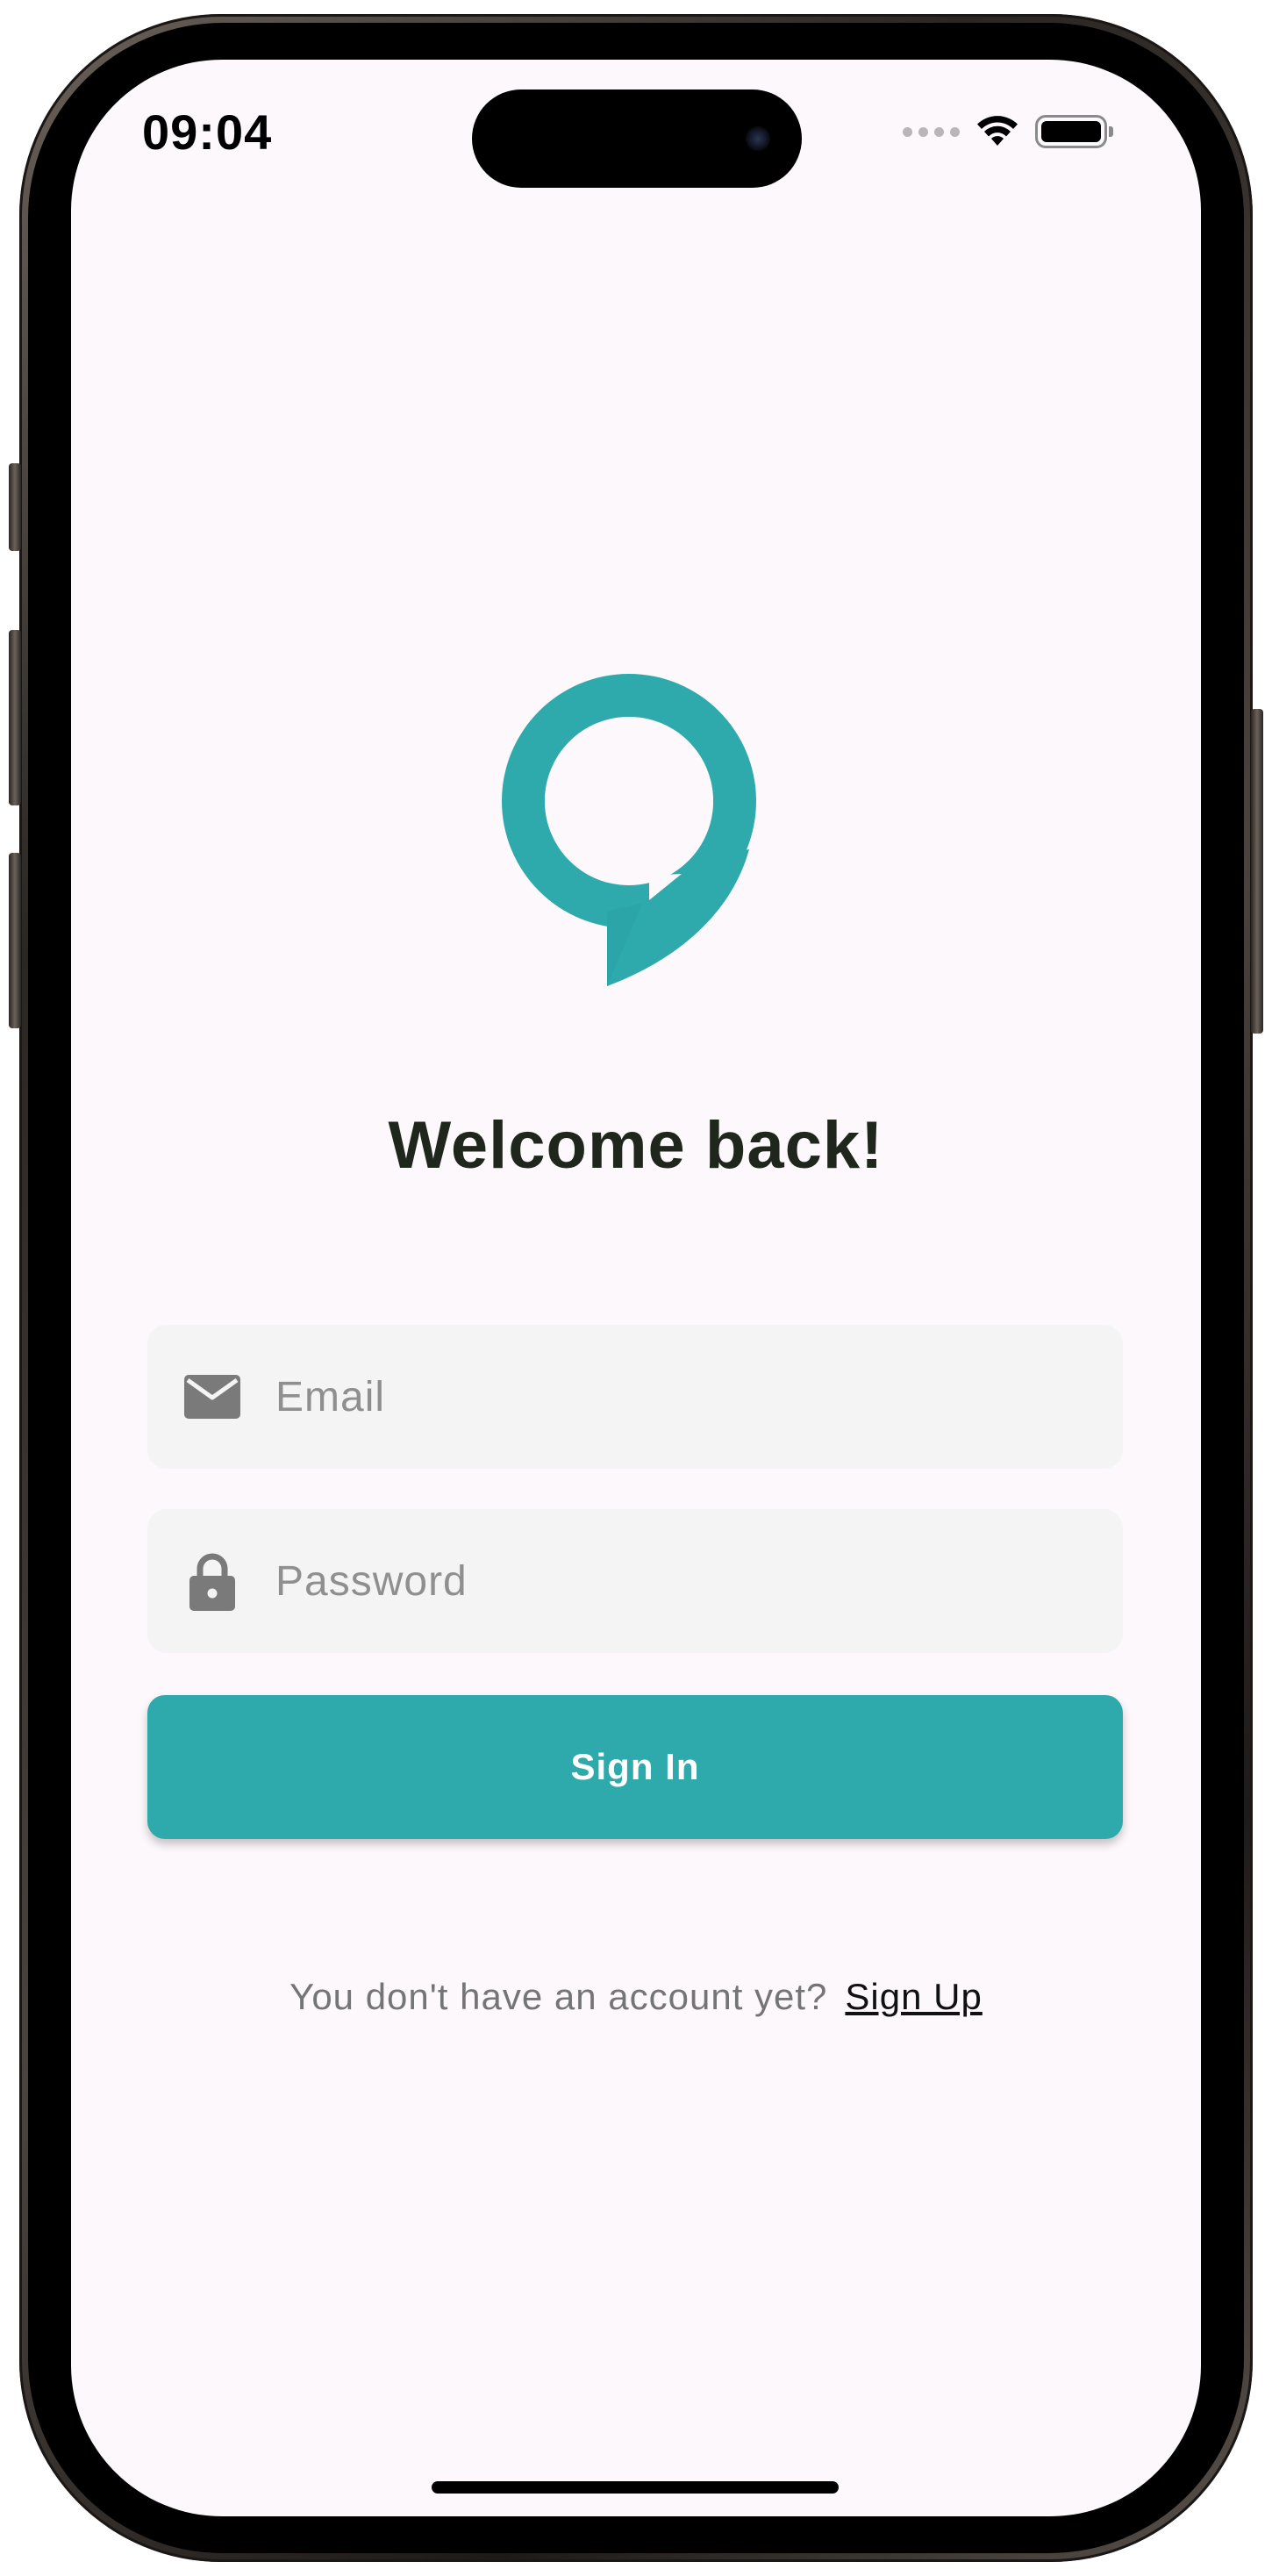 The image size is (1272, 2576). I want to click on email-field, so click(635, 1397).